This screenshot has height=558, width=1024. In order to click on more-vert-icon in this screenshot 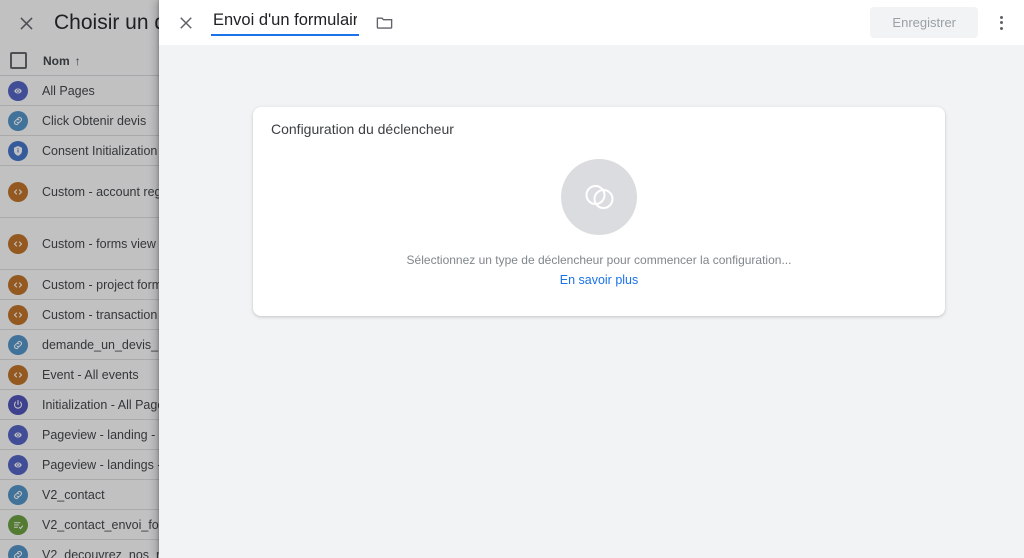, I will do `click(1001, 23)`.